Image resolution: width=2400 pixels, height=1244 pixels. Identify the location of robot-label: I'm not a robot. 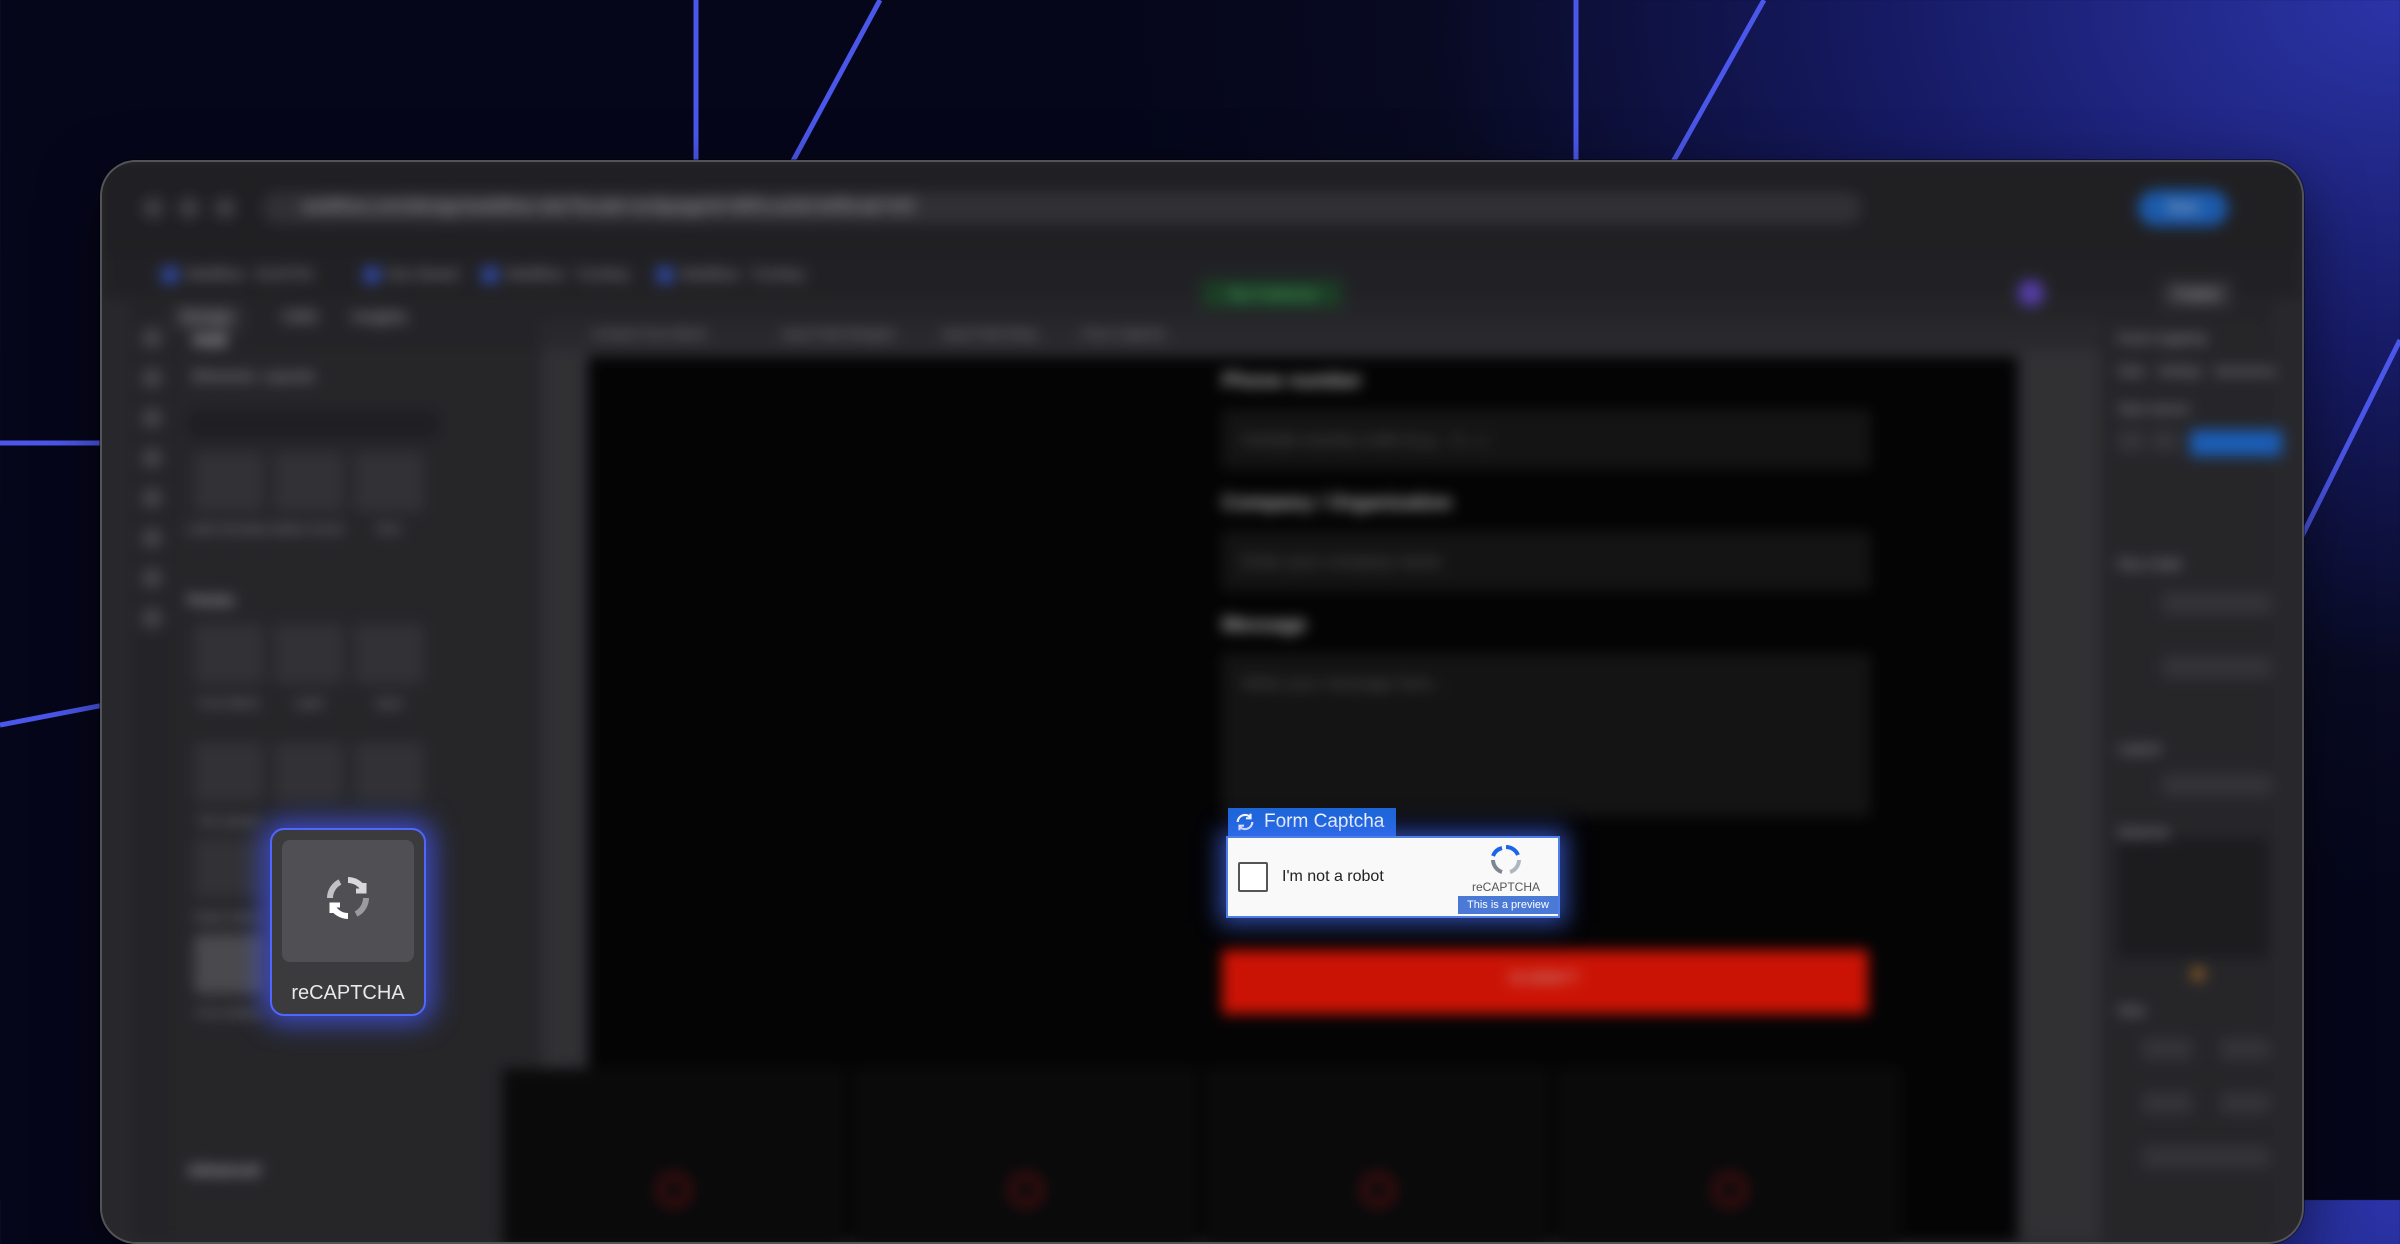
(1333, 876).